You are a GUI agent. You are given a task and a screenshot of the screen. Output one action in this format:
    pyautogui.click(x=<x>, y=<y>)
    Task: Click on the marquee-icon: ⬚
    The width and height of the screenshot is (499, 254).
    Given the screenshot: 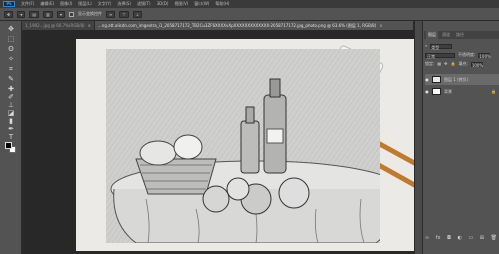 What is the action you would take?
    pyautogui.click(x=11, y=39)
    